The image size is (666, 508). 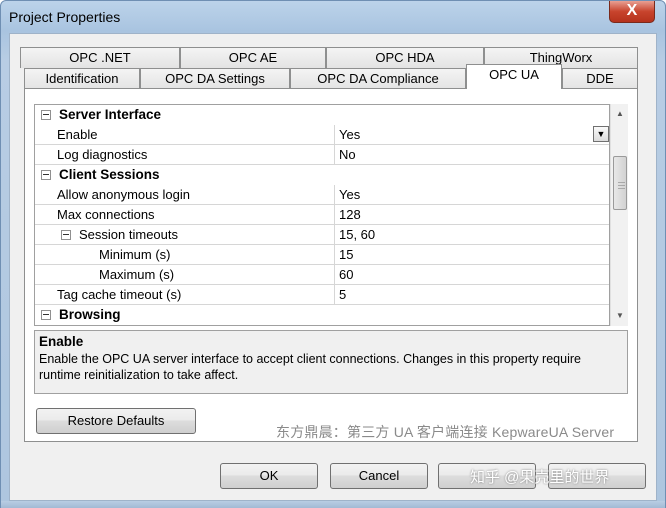 I want to click on property-label: Client Sessions, so click(x=109, y=174).